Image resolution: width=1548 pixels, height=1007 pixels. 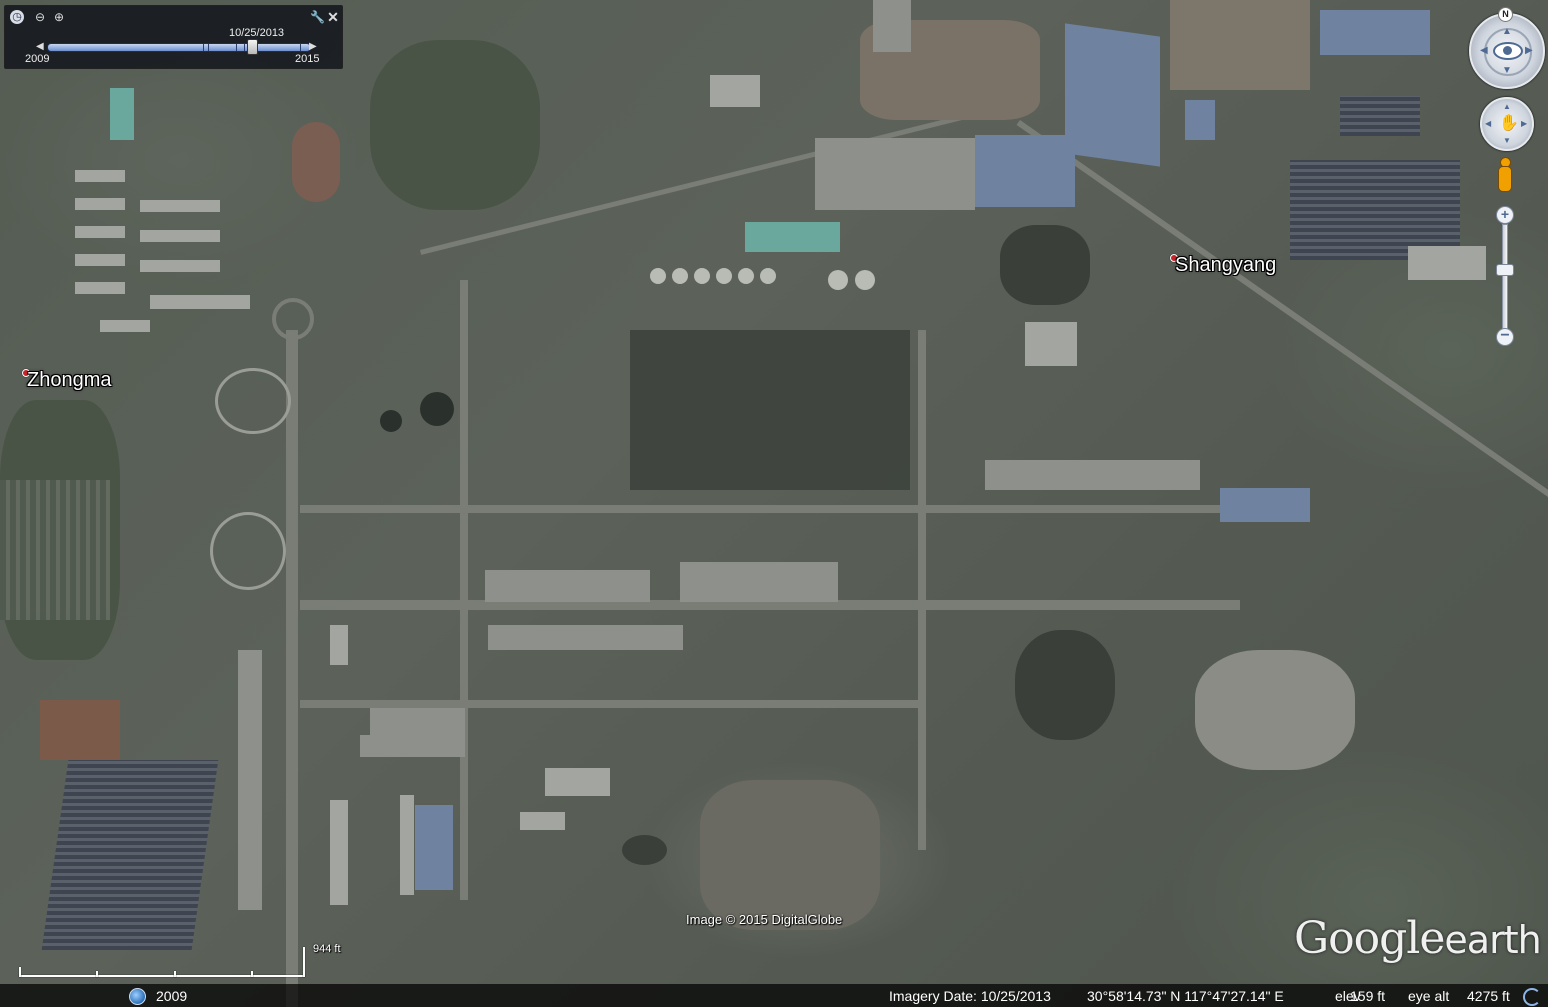 I want to click on move-left-arrow: ◀, so click(x=1488, y=123).